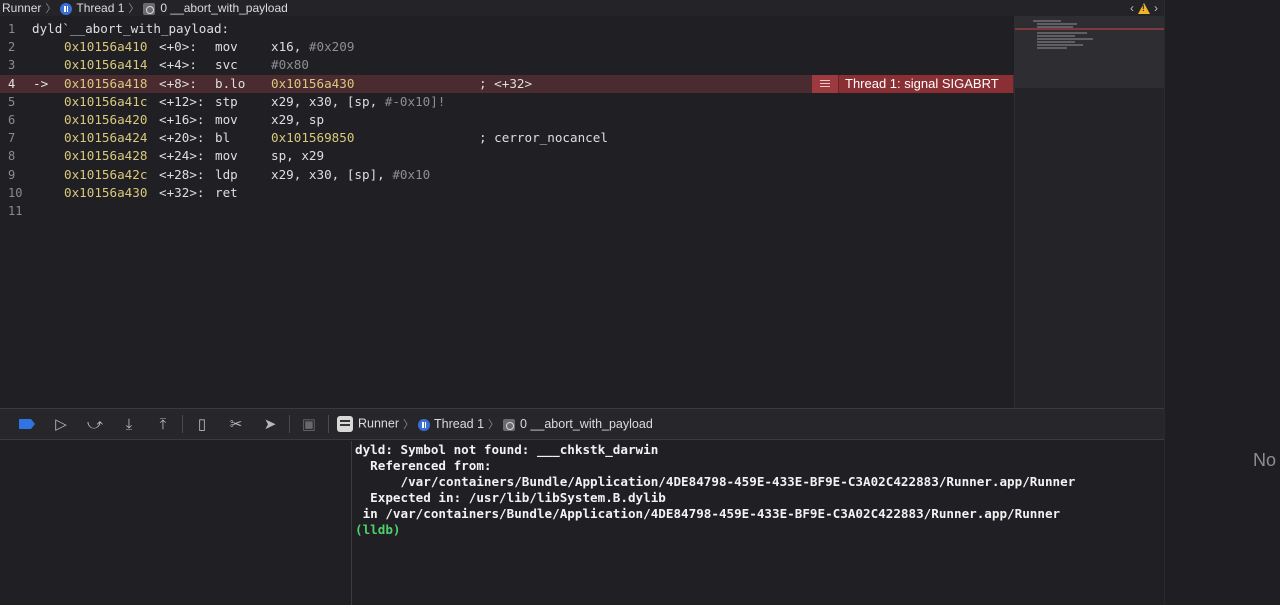 This screenshot has width=1280, height=605. I want to click on step-out-button: ⤒, so click(163, 424).